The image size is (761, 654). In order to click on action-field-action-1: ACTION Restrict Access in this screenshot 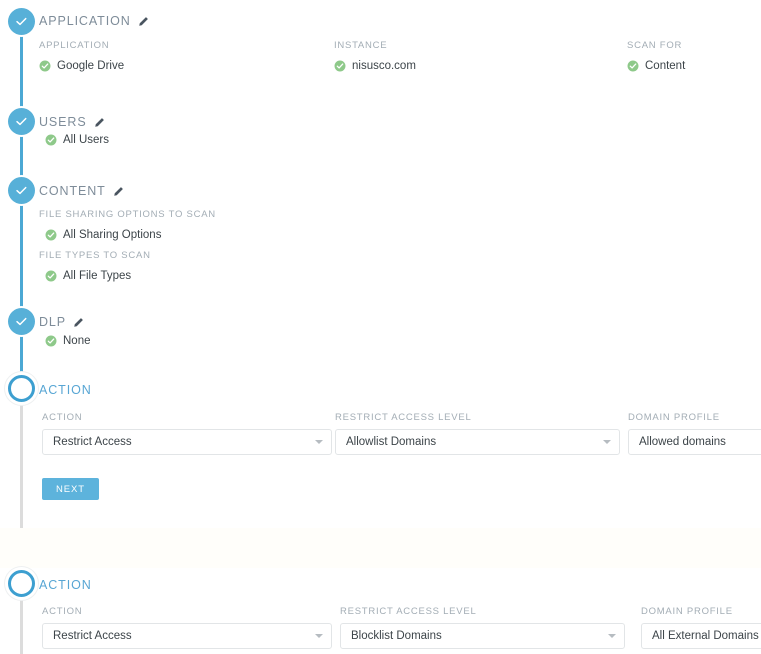, I will do `click(187, 433)`.